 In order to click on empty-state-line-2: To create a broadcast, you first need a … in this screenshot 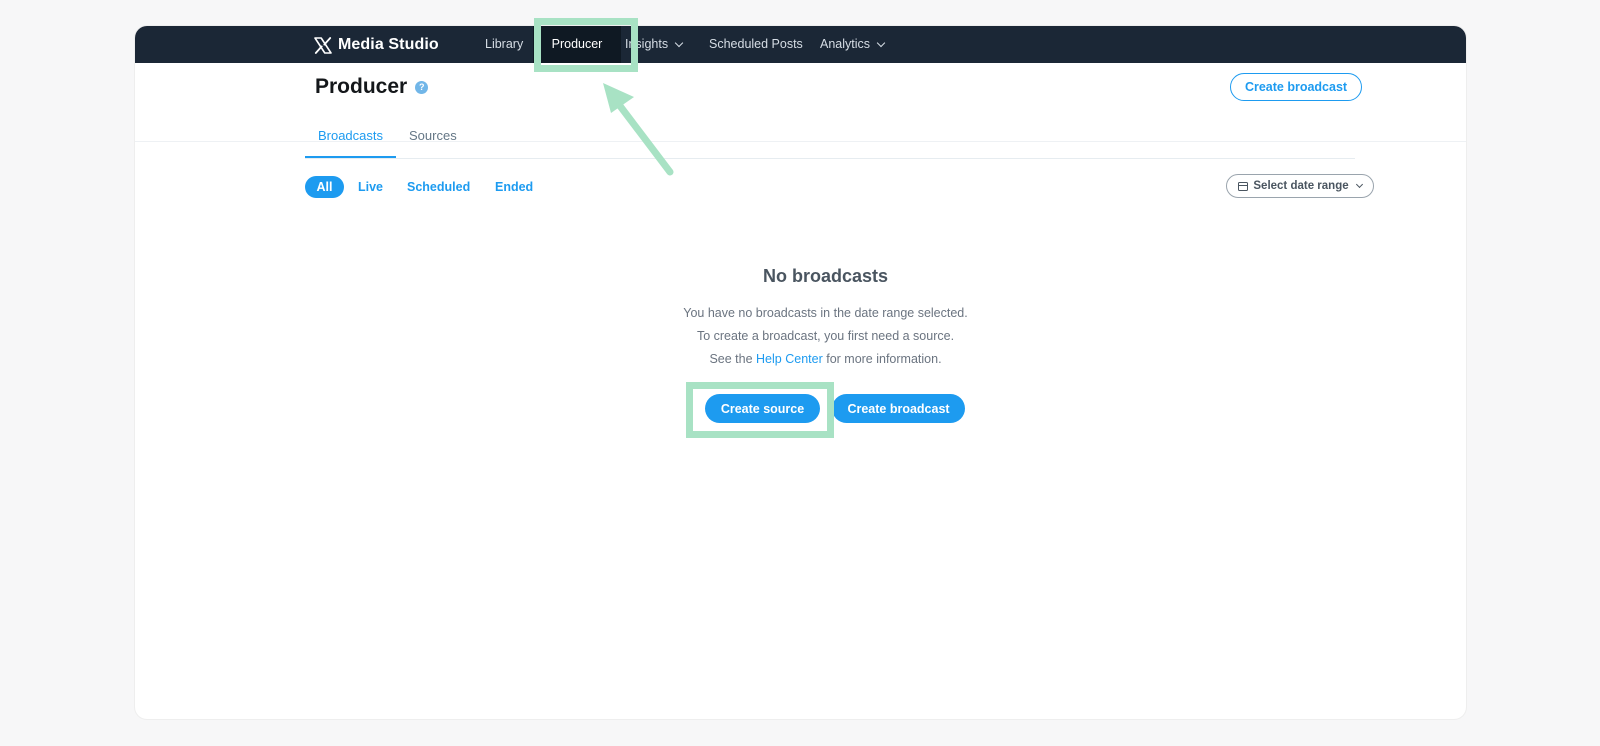, I will do `click(825, 336)`.